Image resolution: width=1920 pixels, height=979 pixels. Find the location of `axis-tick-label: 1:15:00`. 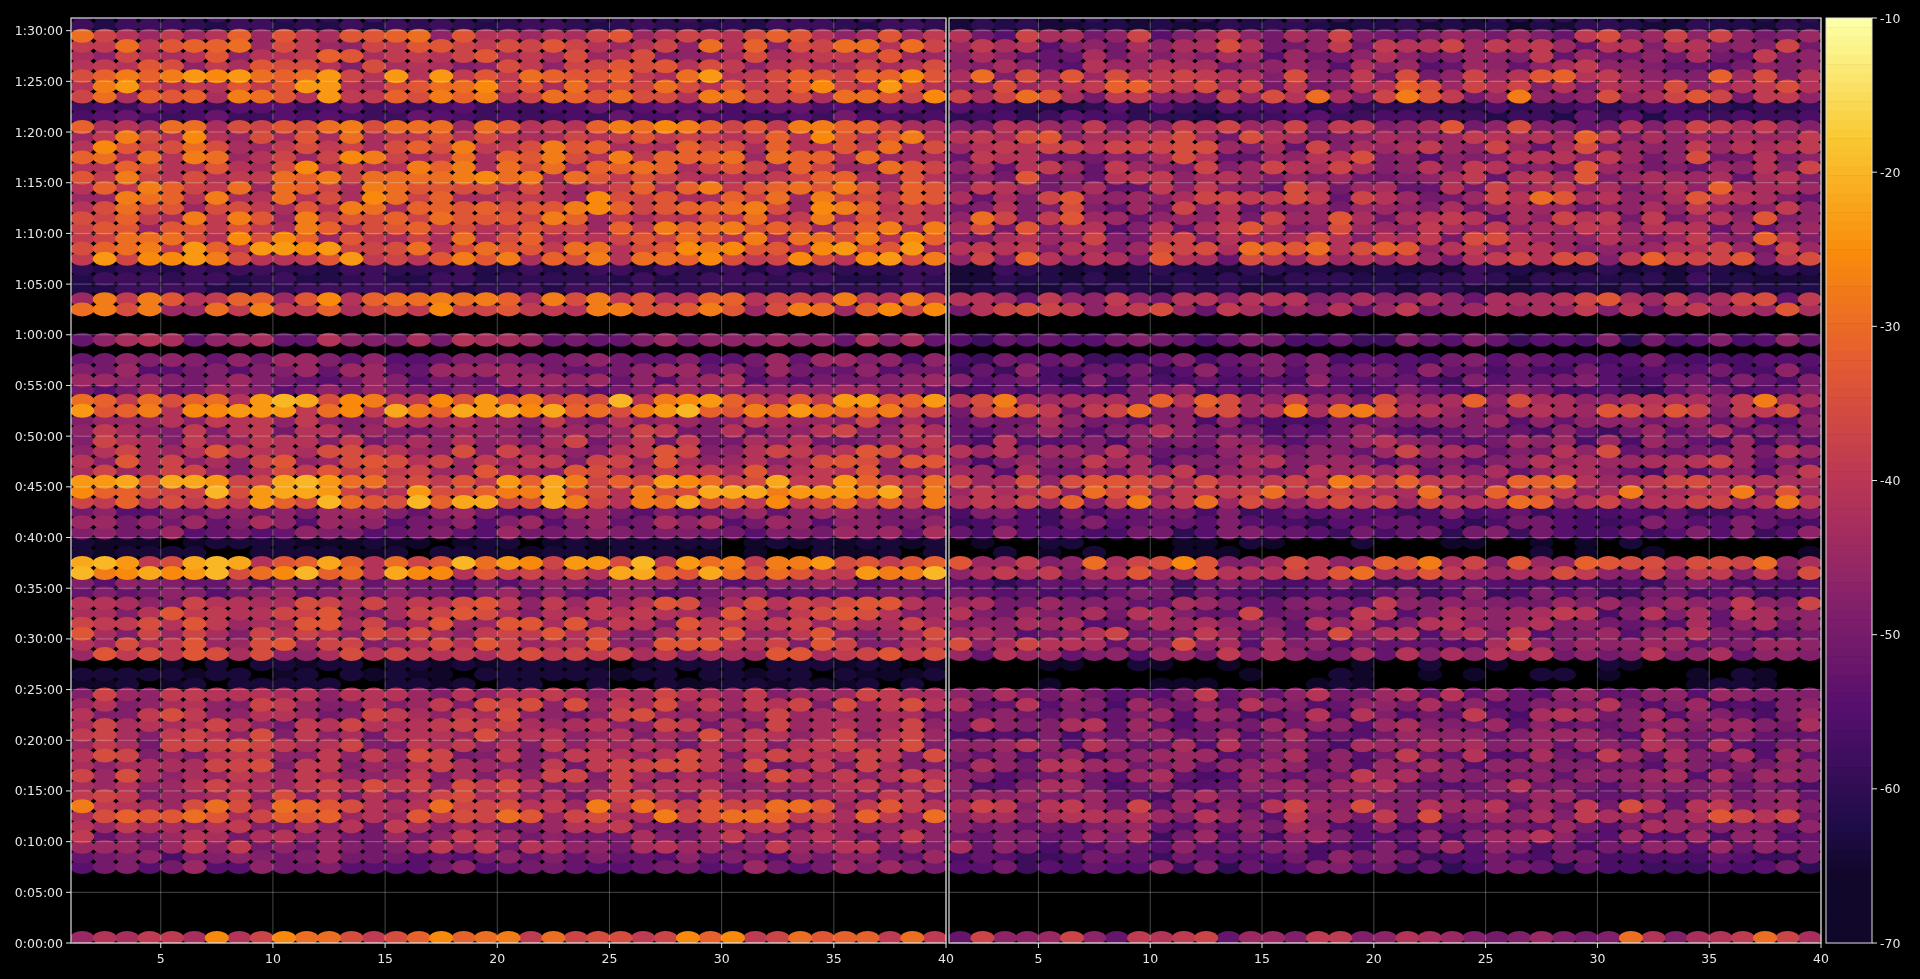

axis-tick-label: 1:15:00 is located at coordinates (38, 183).